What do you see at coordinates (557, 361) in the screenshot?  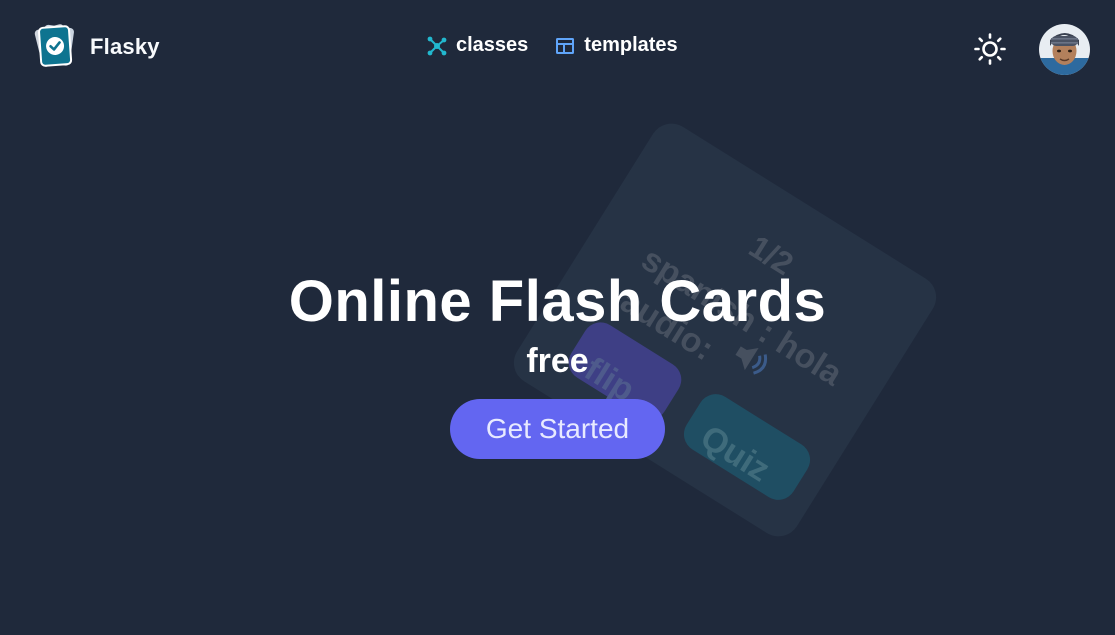 I see `hero-subtitle: free` at bounding box center [557, 361].